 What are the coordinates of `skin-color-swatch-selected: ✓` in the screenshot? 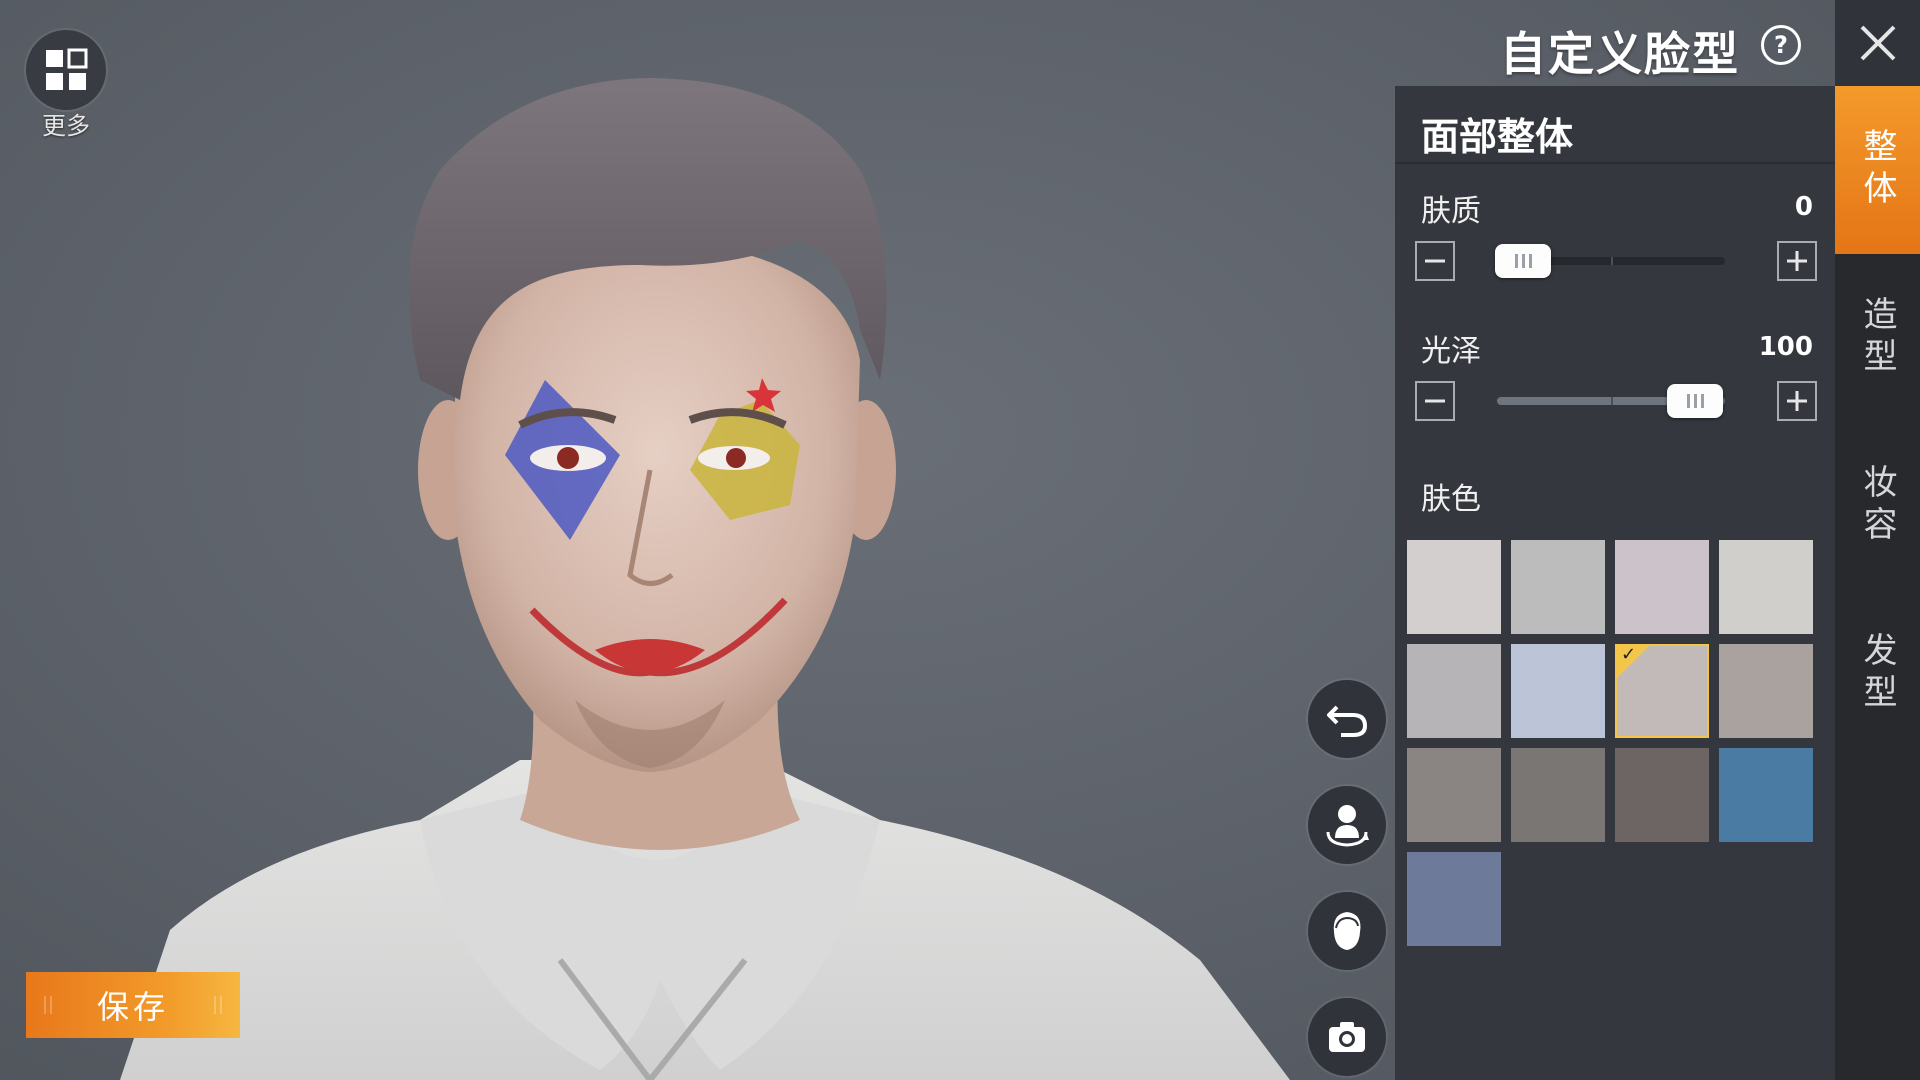 It's located at (1662, 691).